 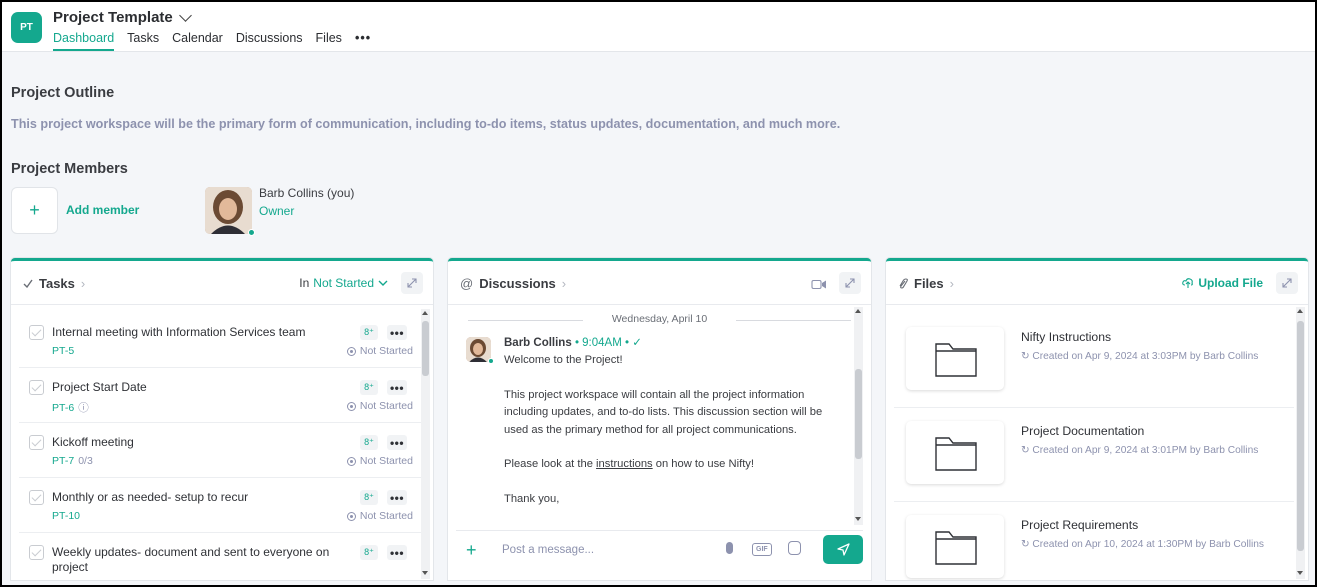 I want to click on tab-files: Files, so click(x=329, y=41).